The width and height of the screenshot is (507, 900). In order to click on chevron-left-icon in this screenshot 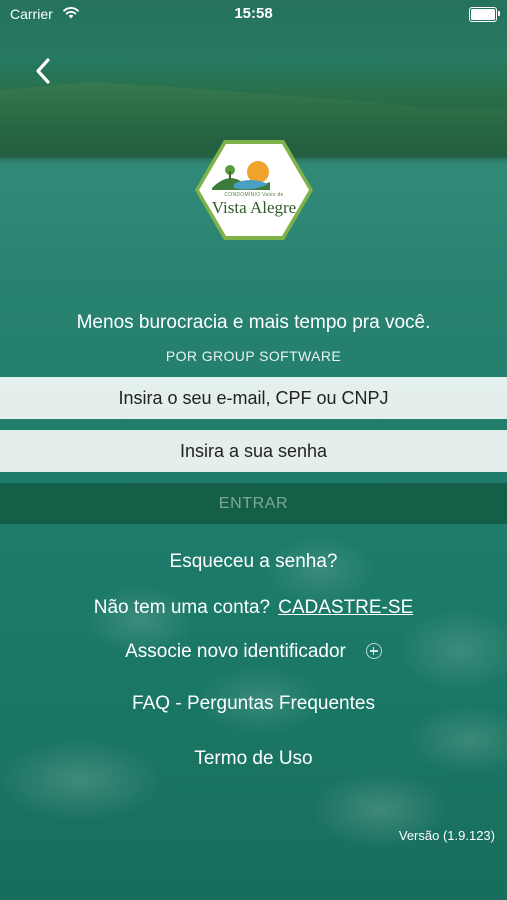, I will do `click(43, 71)`.